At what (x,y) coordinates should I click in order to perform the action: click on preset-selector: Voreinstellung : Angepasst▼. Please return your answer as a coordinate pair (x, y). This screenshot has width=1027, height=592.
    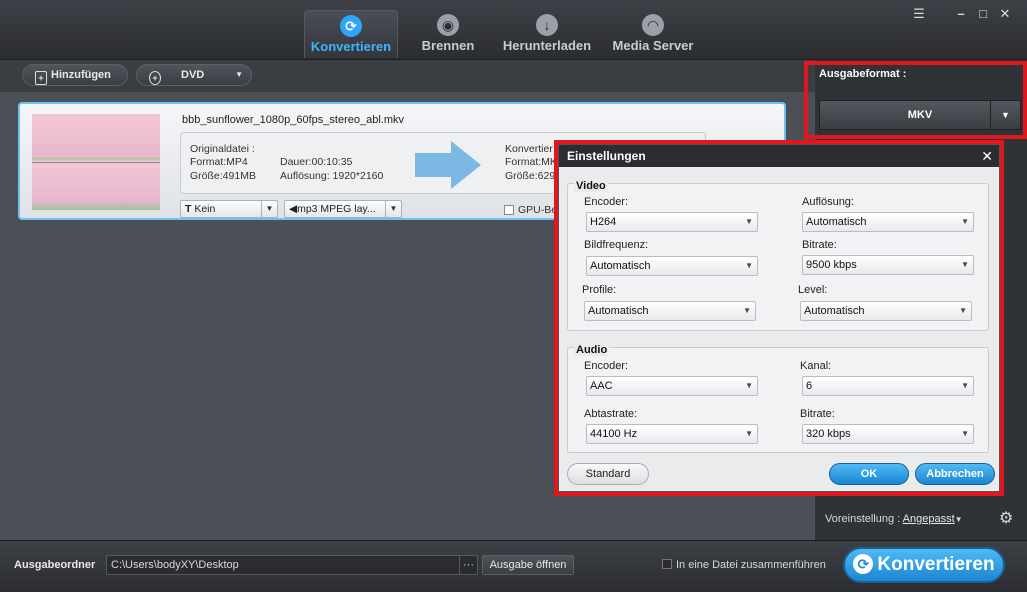
    Looking at the image, I should click on (894, 519).